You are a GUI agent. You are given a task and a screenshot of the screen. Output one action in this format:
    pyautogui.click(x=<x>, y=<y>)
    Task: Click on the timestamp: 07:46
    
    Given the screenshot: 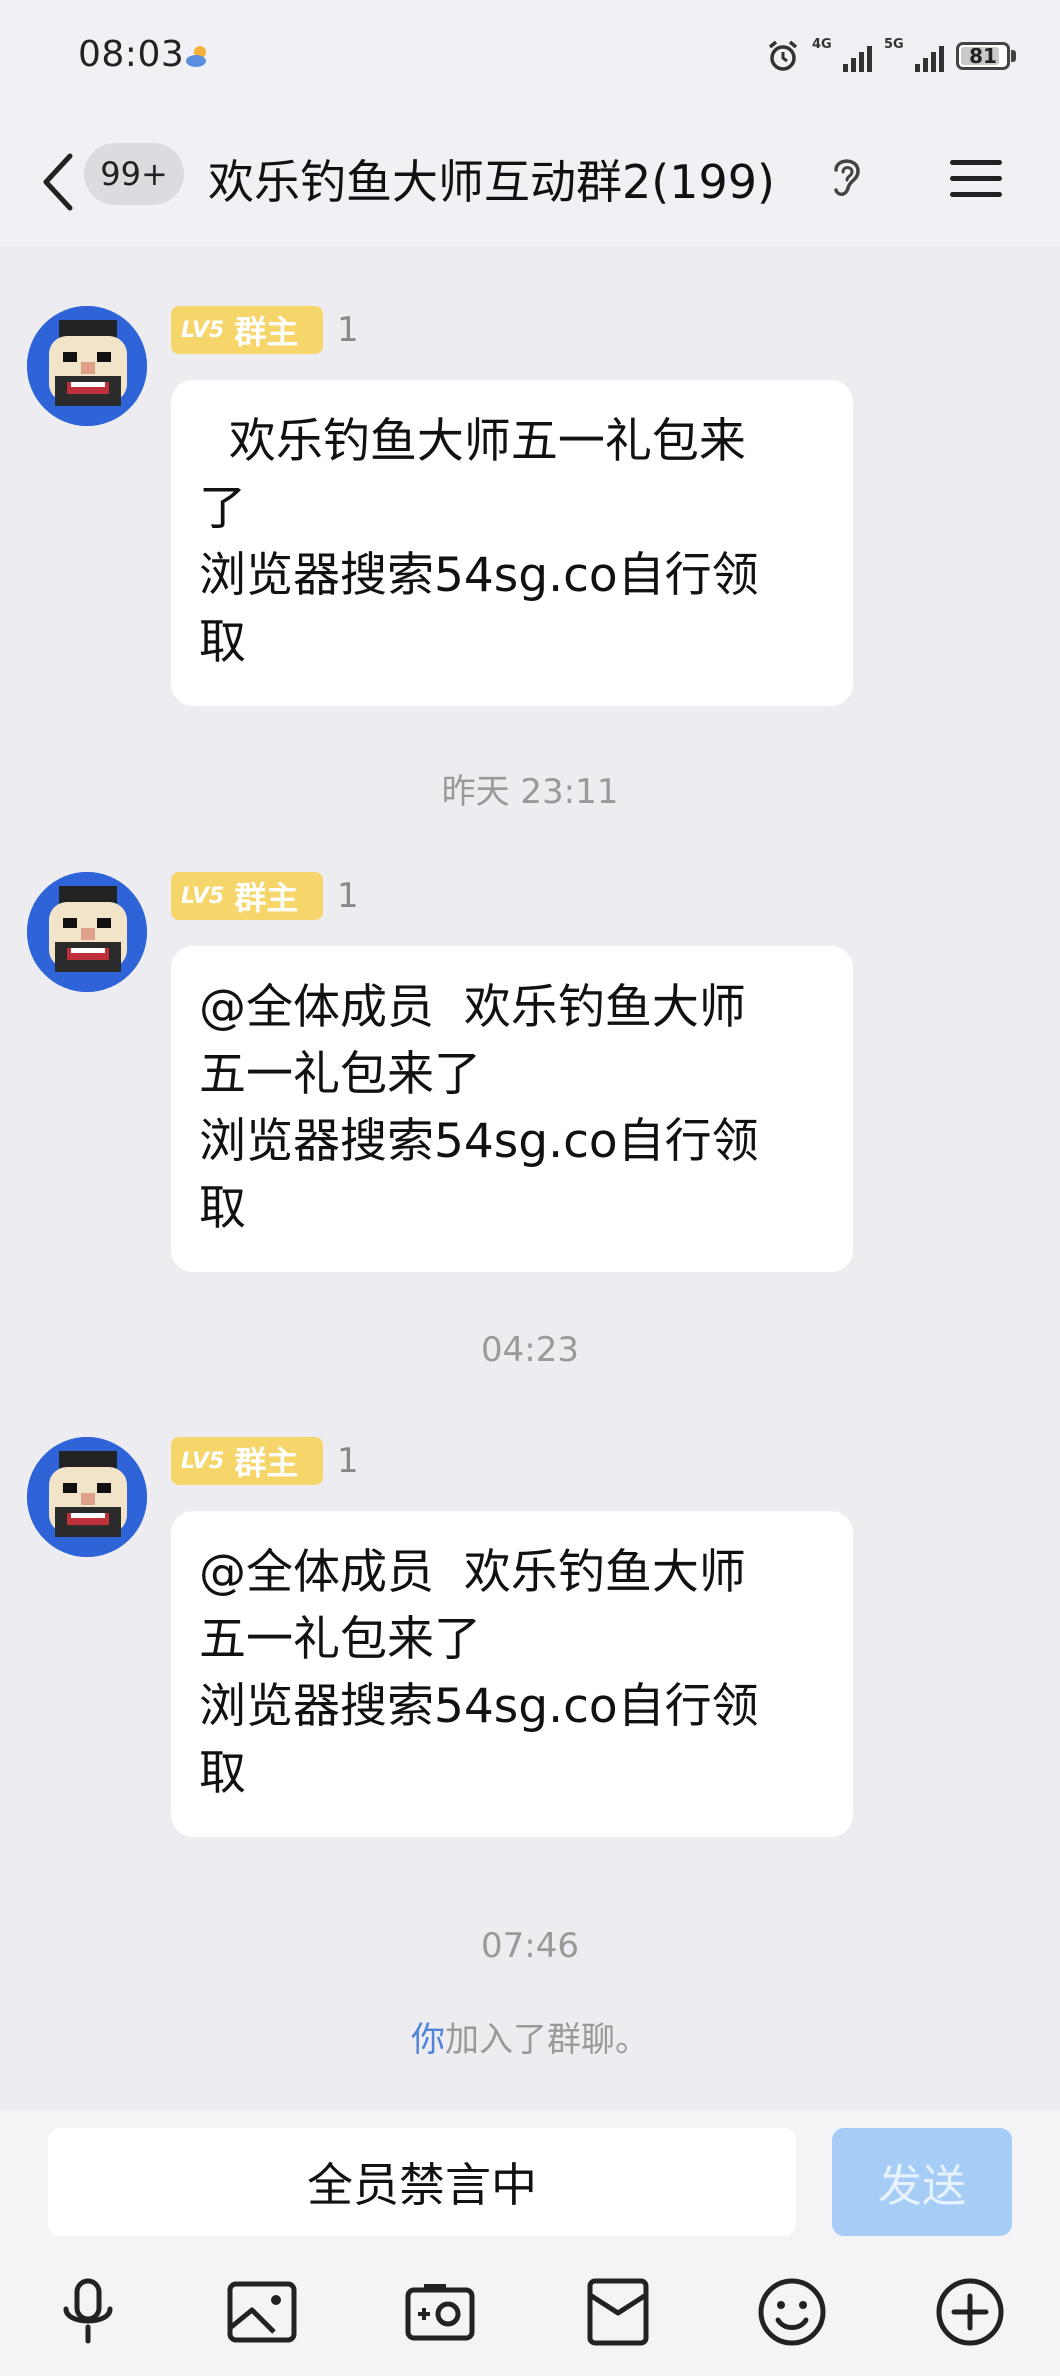 What is the action you would take?
    pyautogui.click(x=530, y=1946)
    